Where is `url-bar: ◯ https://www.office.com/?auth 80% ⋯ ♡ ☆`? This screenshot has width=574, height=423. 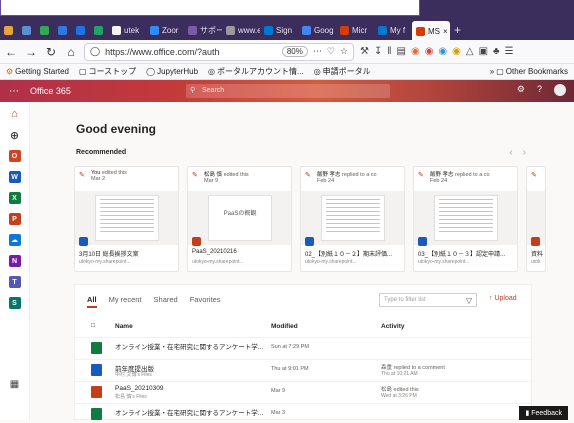
url-bar: ◯ https://www.office.com/?auth 80% ⋯ ♡ ☆ is located at coordinates (219, 51).